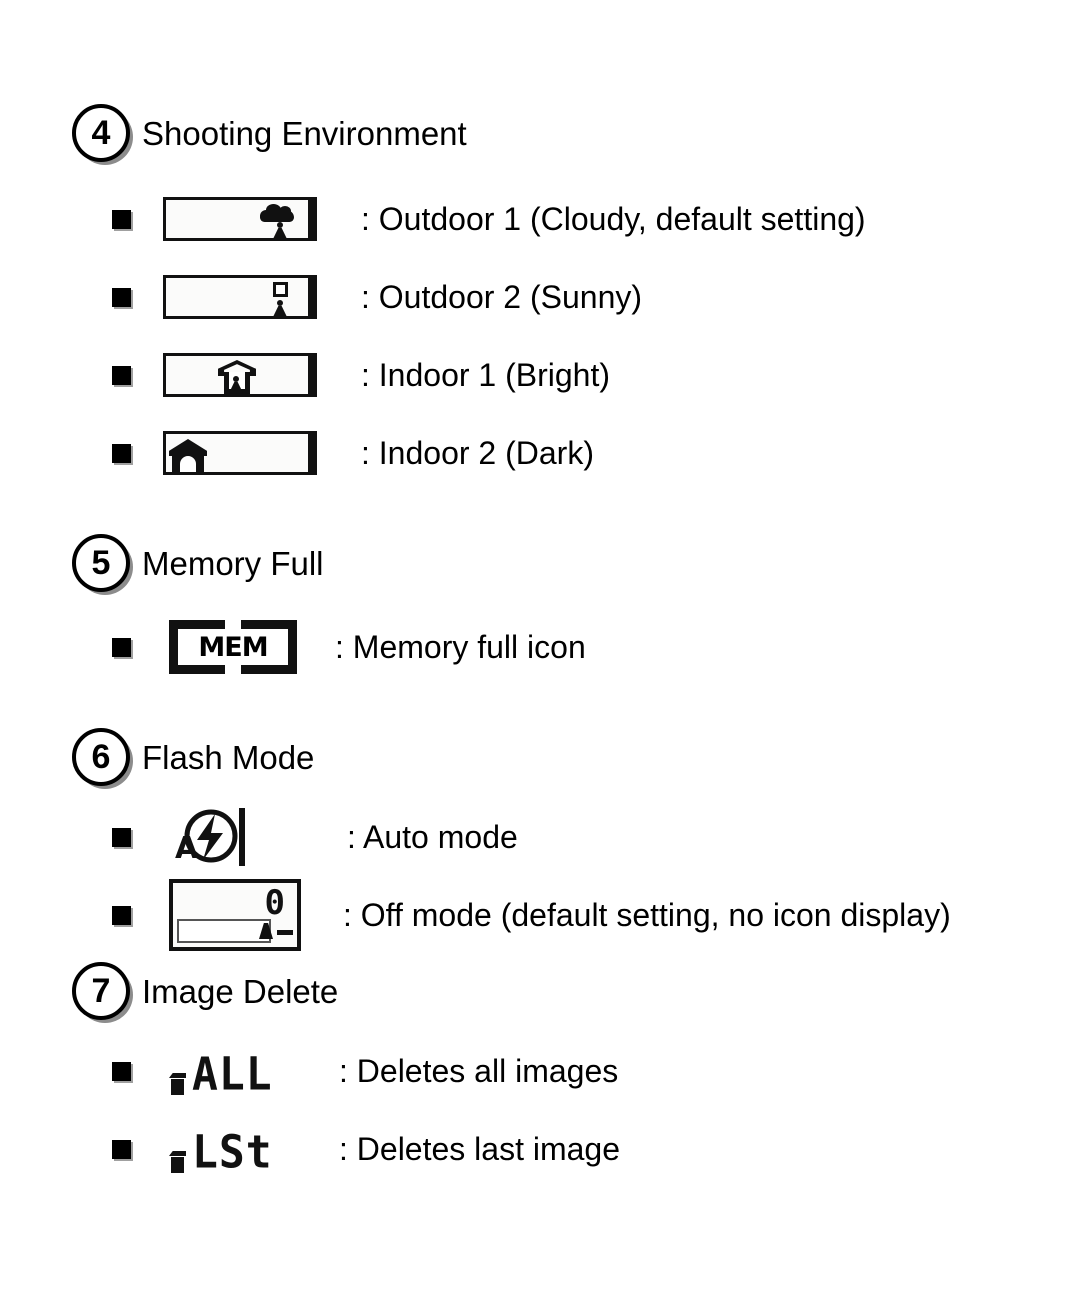  Describe the element at coordinates (285, 932) in the screenshot. I see `lcd-mark-dash` at that location.